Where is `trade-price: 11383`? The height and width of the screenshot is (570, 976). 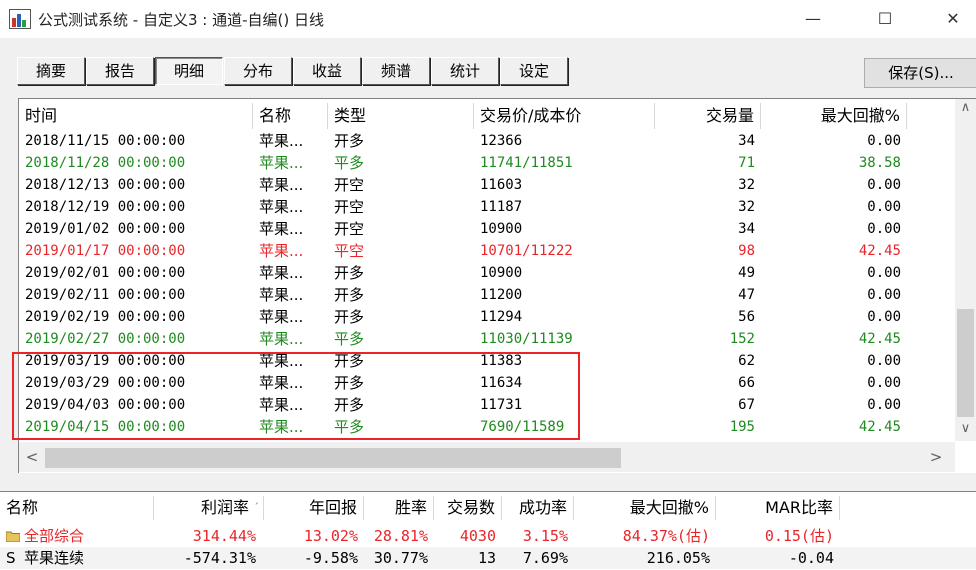
trade-price: 11383 is located at coordinates (501, 361).